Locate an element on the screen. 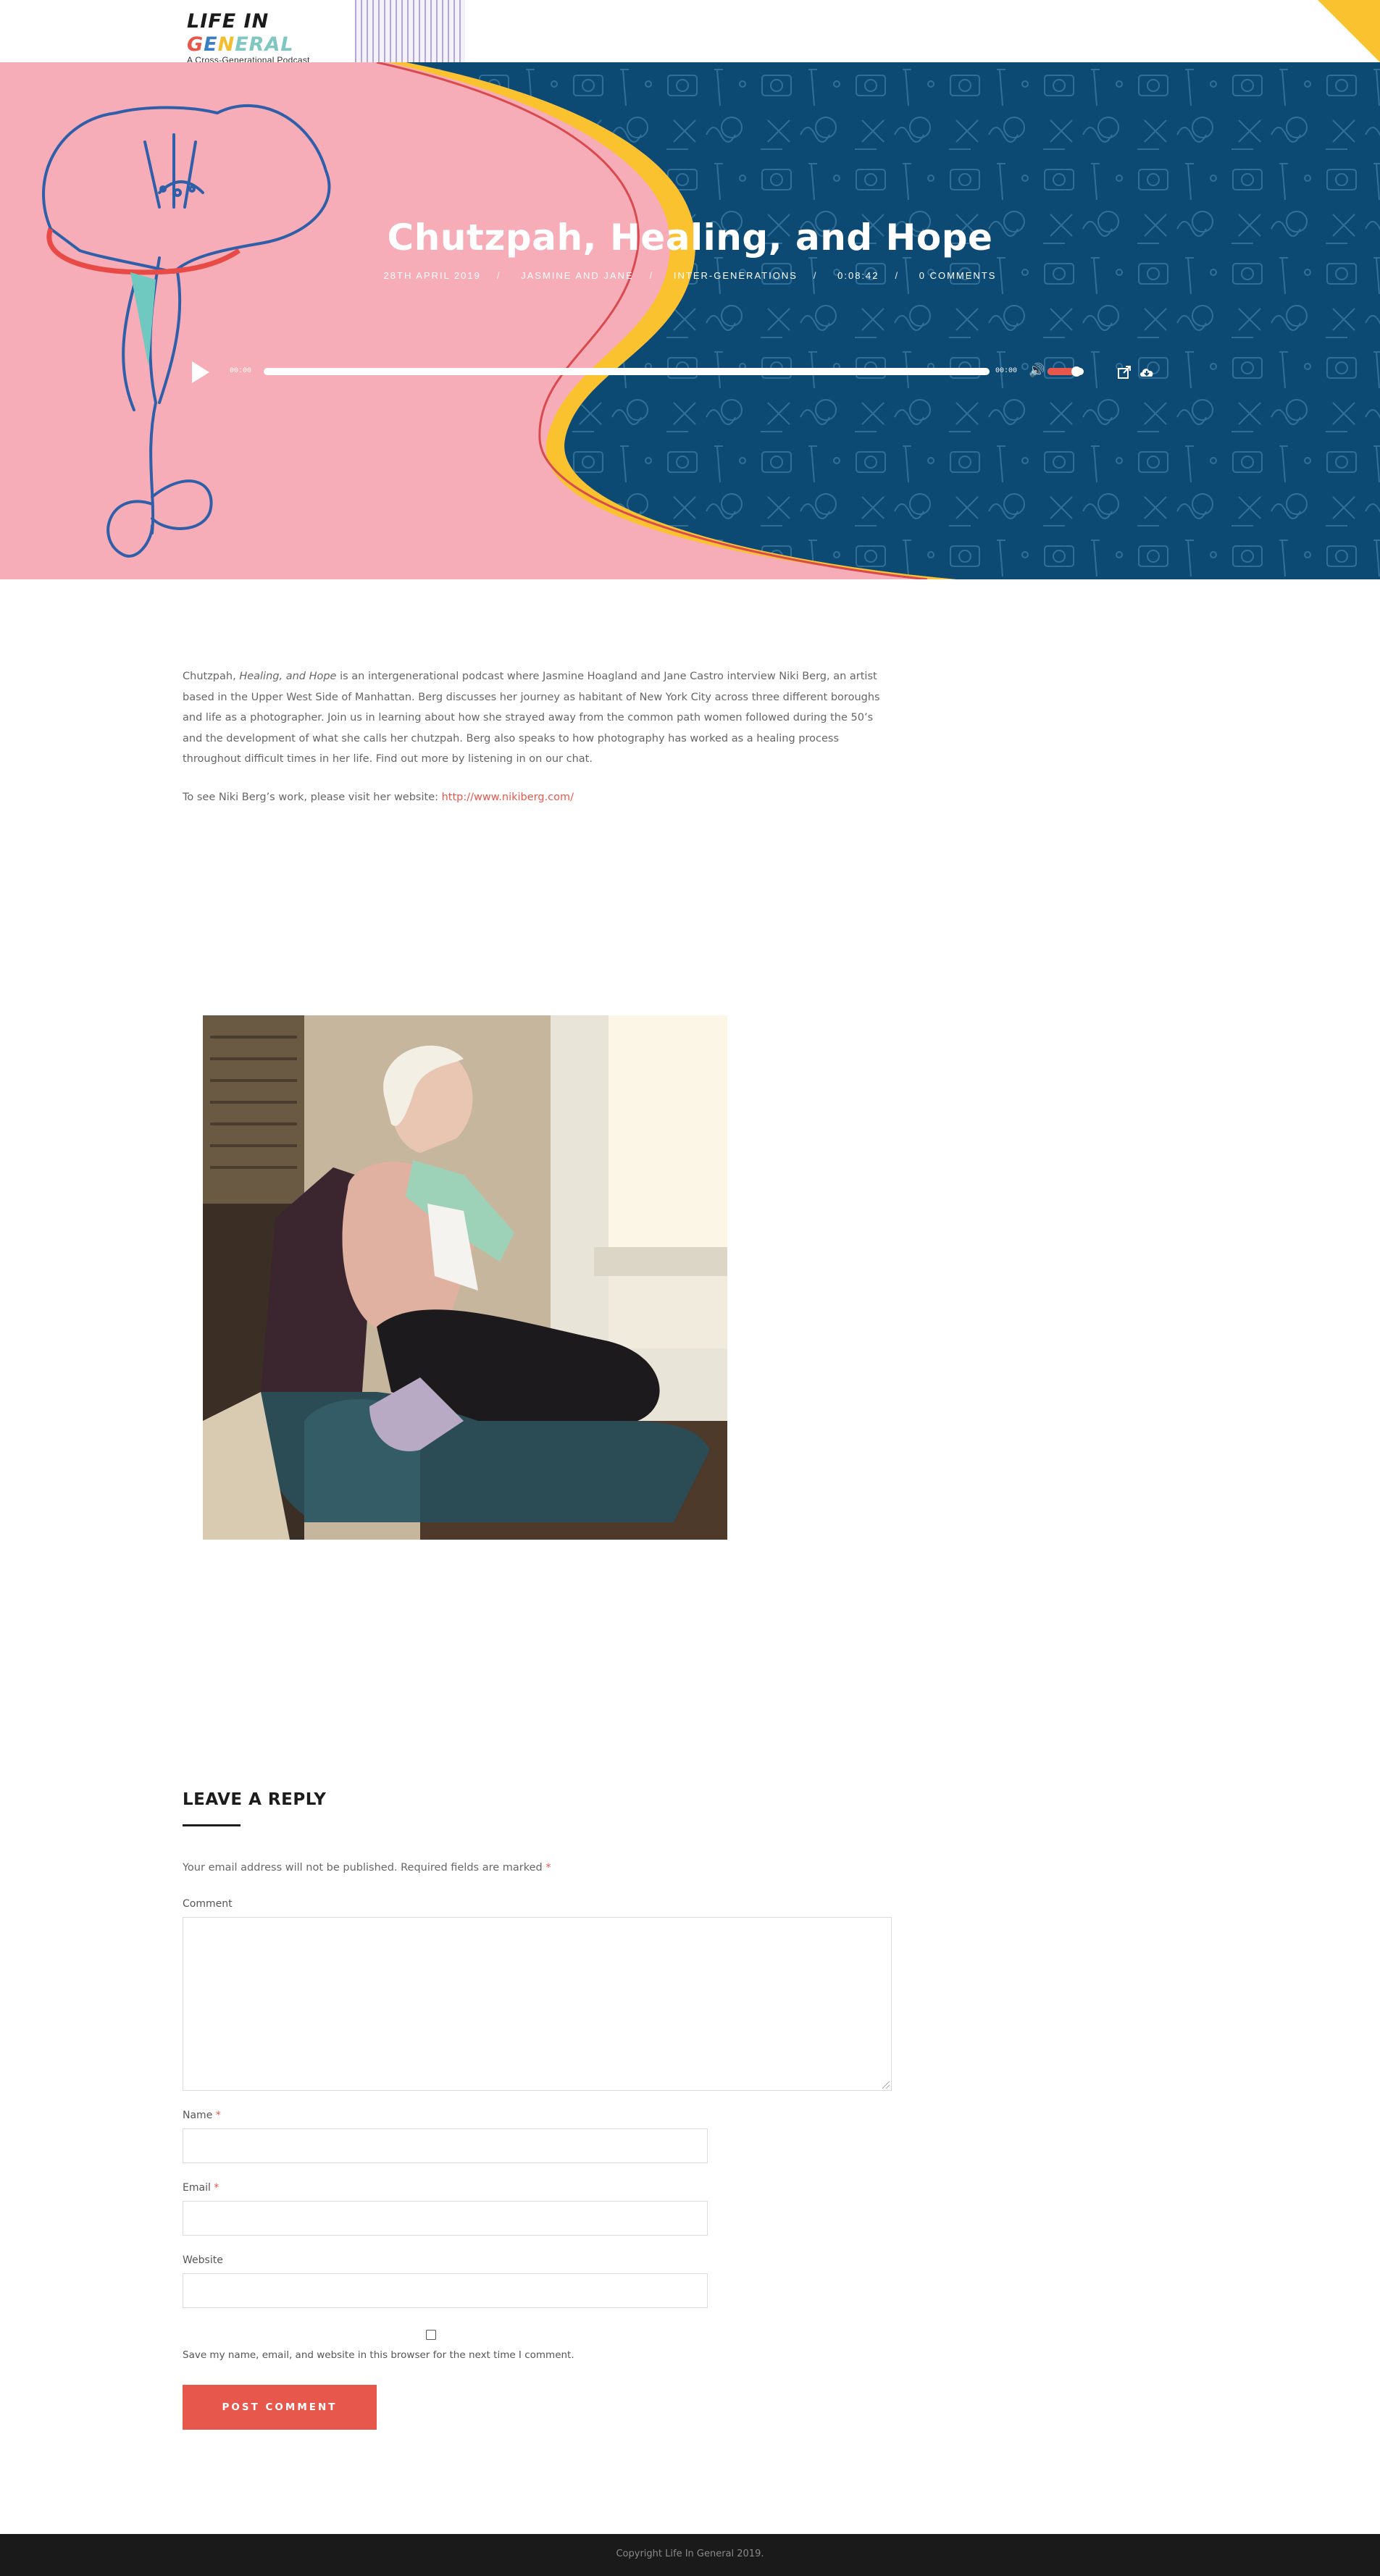 Image resolution: width=1380 pixels, height=2576 pixels. website-label: Website is located at coordinates (203, 2260).